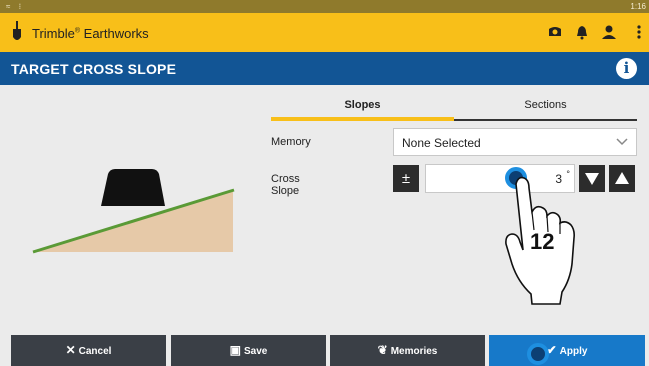 The image size is (649, 366). What do you see at coordinates (95, 351) in the screenshot?
I see `cancel-label: Cancel` at bounding box center [95, 351].